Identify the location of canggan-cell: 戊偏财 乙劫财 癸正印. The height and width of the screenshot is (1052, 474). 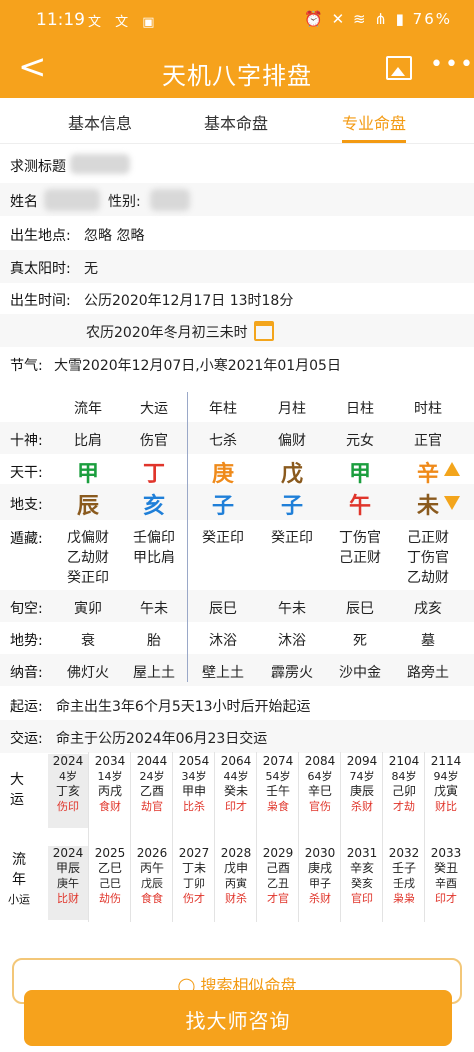
(88, 558).